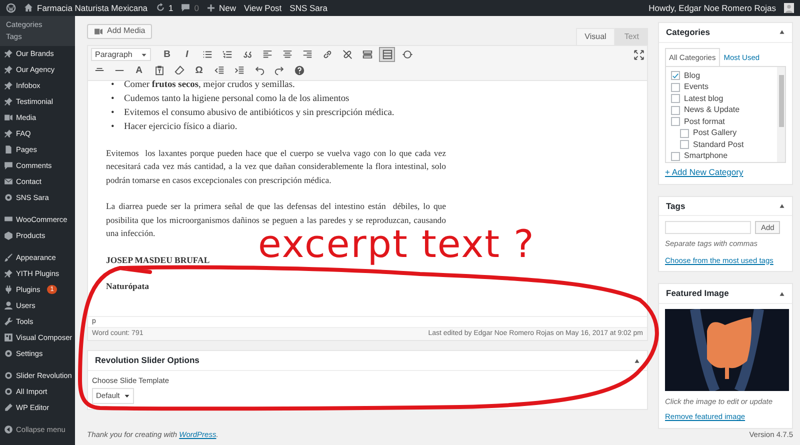  What do you see at coordinates (92, 8) in the screenshot?
I see `site-name-link: Farmacia Naturista Mexicana` at bounding box center [92, 8].